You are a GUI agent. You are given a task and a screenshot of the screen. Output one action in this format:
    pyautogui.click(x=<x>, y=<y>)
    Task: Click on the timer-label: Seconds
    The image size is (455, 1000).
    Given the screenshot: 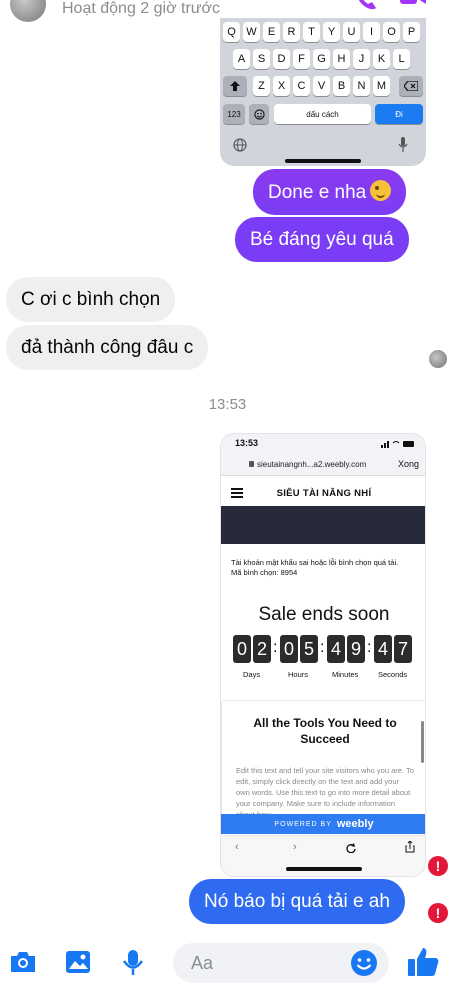 What is the action you would take?
    pyautogui.click(x=393, y=674)
    